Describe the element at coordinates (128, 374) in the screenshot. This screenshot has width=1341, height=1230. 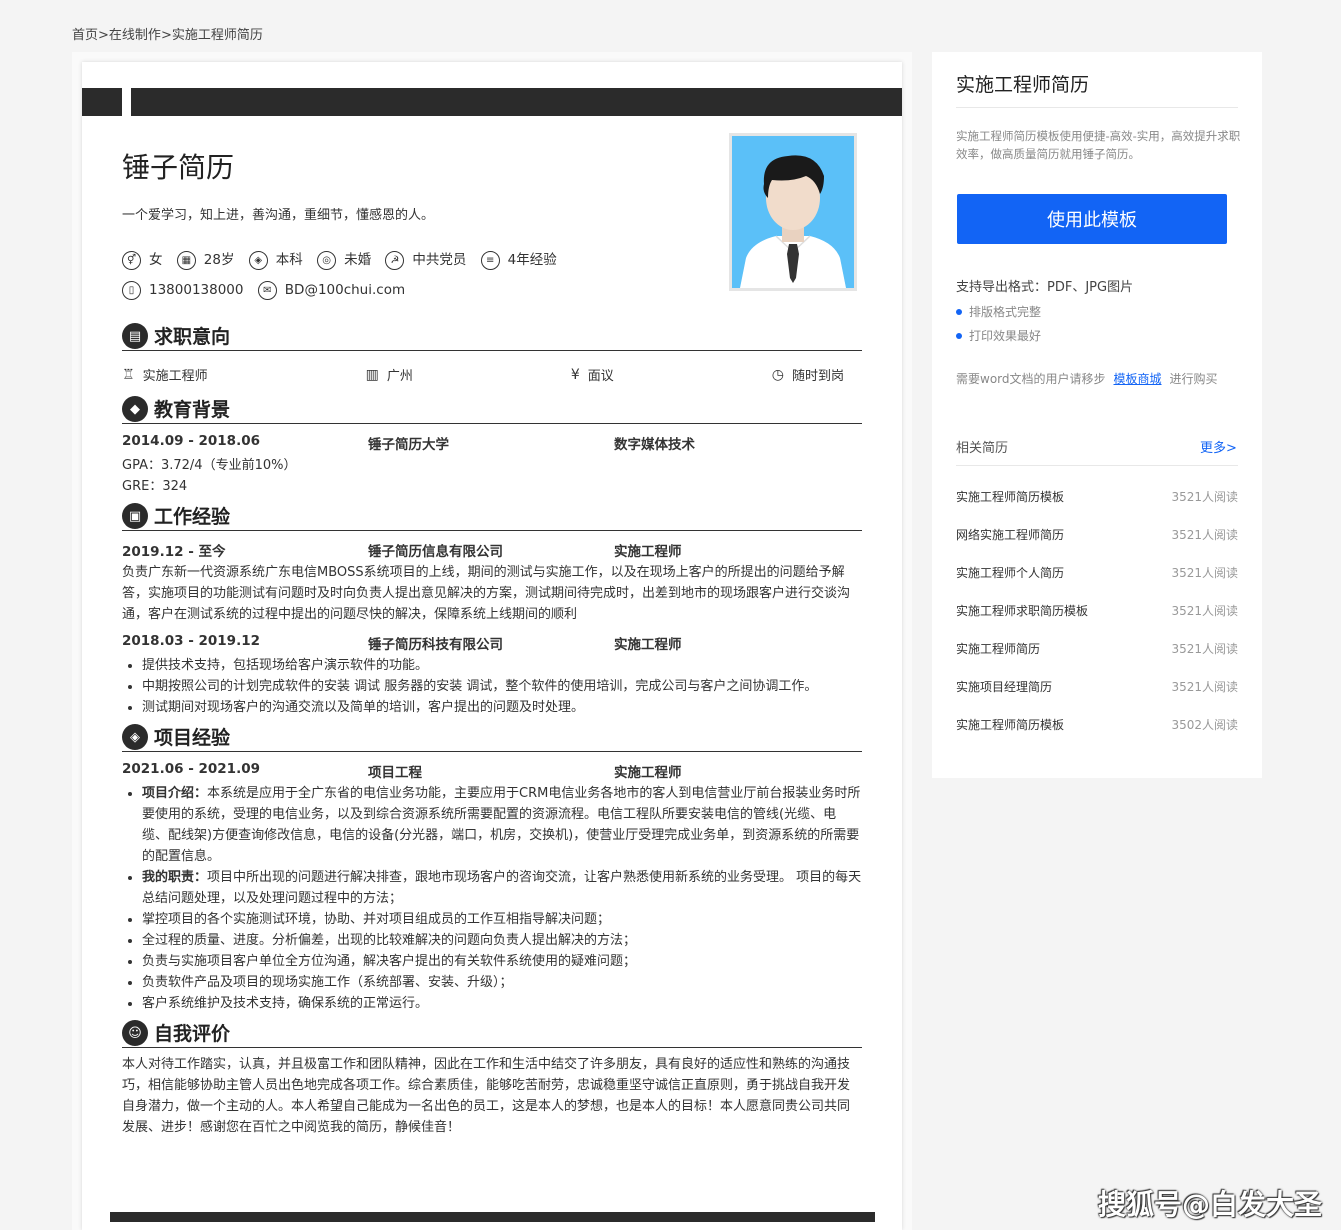
I see `tie-icon: ♖` at that location.